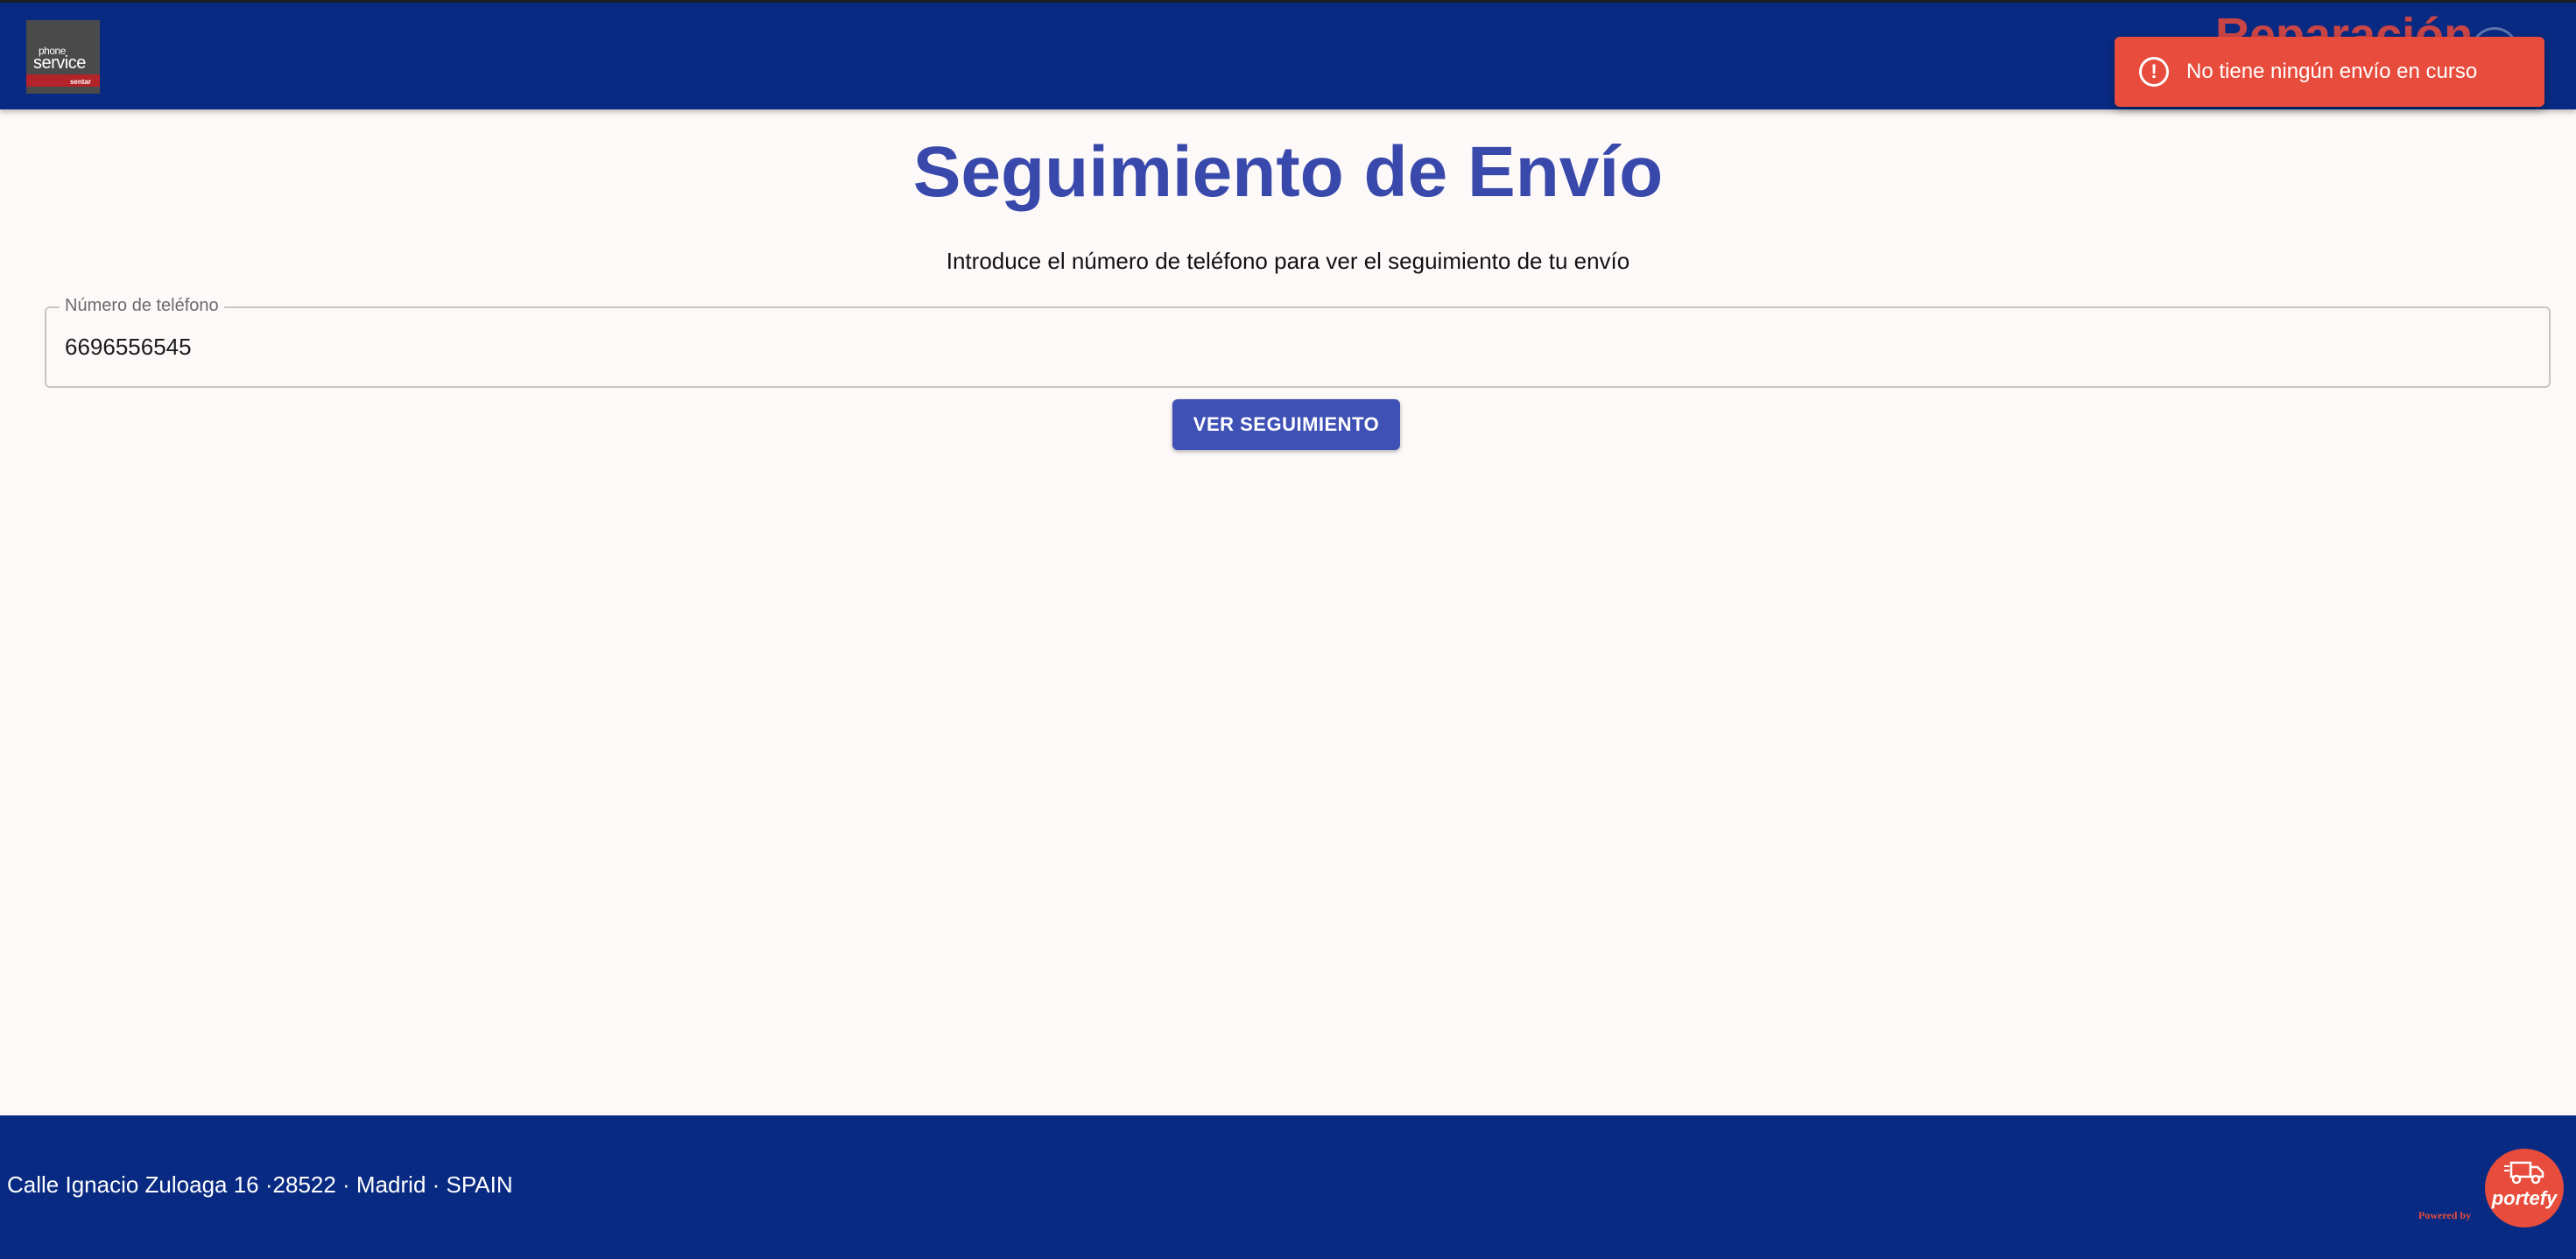 The image size is (2576, 1259). What do you see at coordinates (2154, 72) in the screenshot?
I see `alert-circle-icon: !` at bounding box center [2154, 72].